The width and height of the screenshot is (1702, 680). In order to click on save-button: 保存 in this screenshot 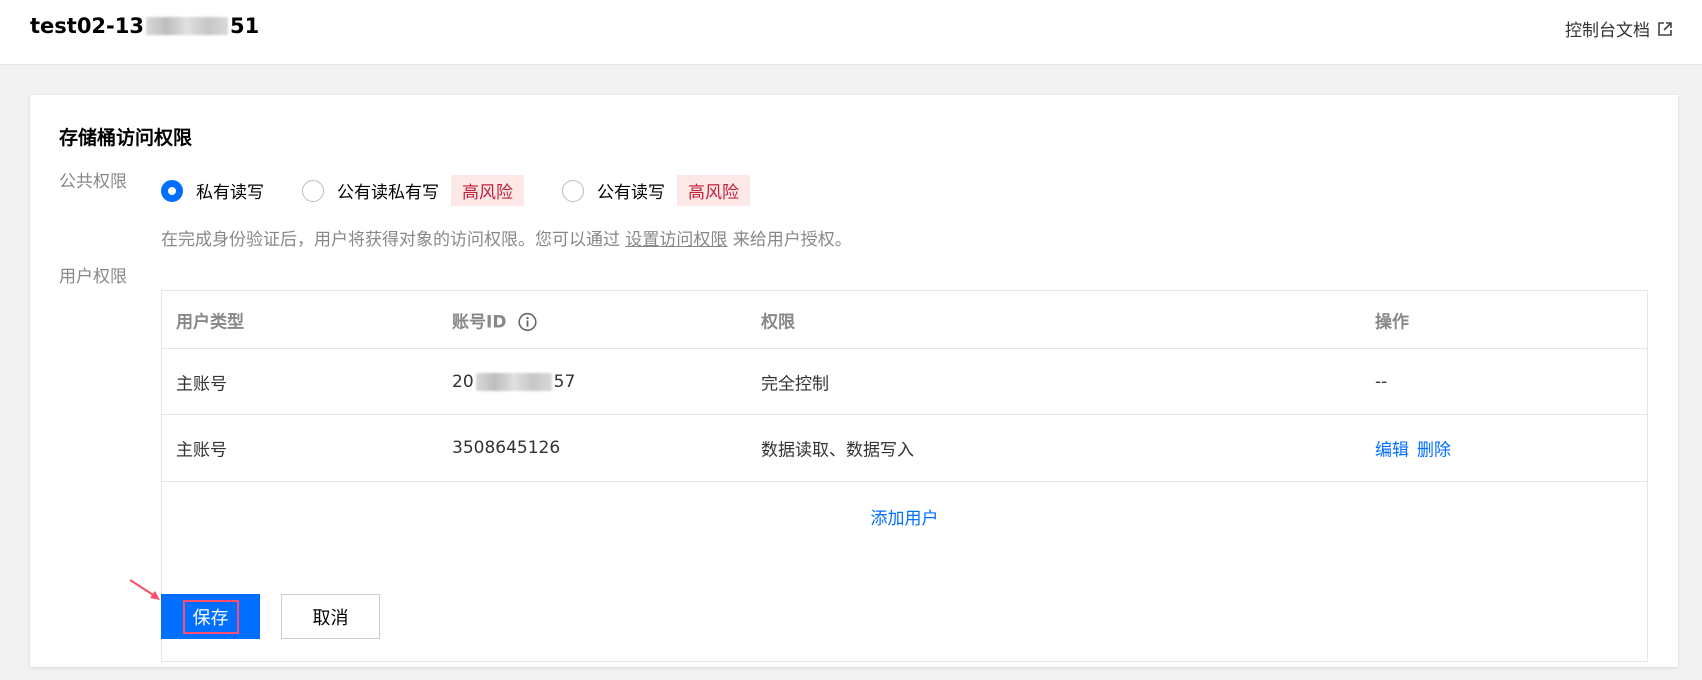, I will do `click(210, 616)`.